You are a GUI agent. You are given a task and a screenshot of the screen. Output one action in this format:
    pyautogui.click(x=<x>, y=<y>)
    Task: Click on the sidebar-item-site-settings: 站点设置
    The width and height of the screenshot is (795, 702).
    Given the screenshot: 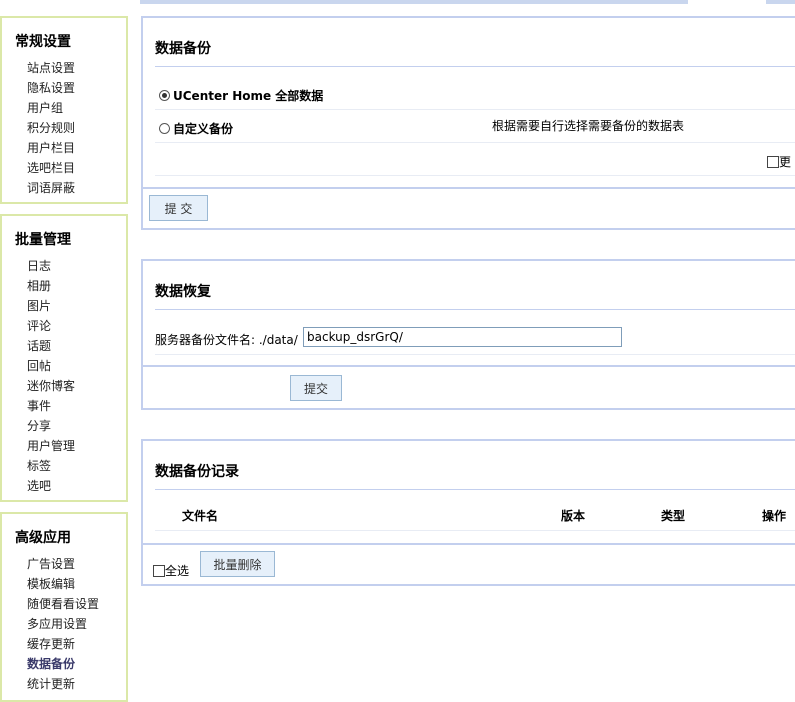 What is the action you would take?
    pyautogui.click(x=76, y=68)
    